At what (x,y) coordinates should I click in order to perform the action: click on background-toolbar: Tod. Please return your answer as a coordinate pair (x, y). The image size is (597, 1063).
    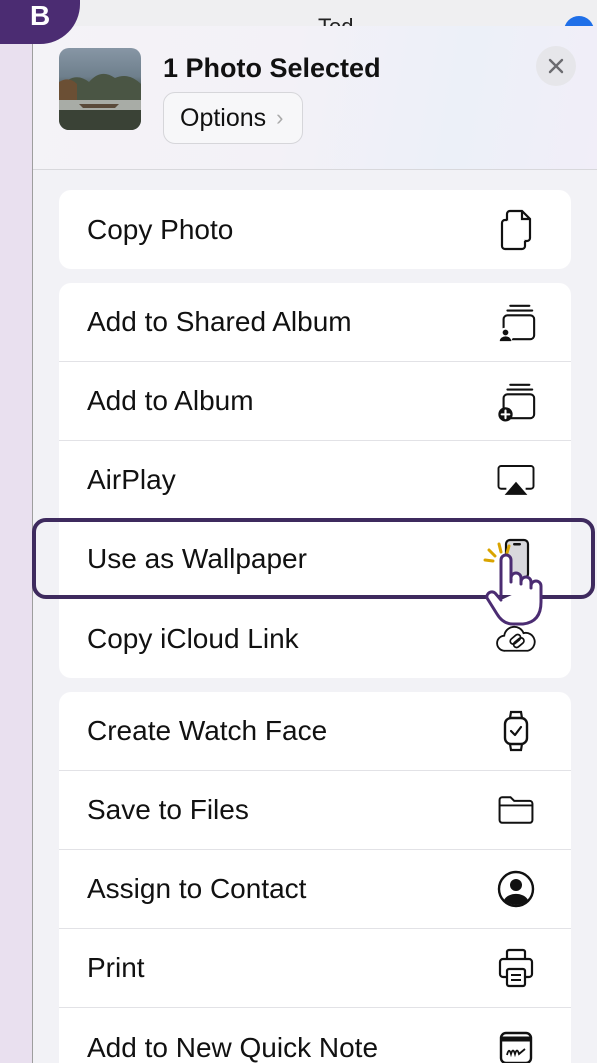
    Looking at the image, I should click on (314, 13).